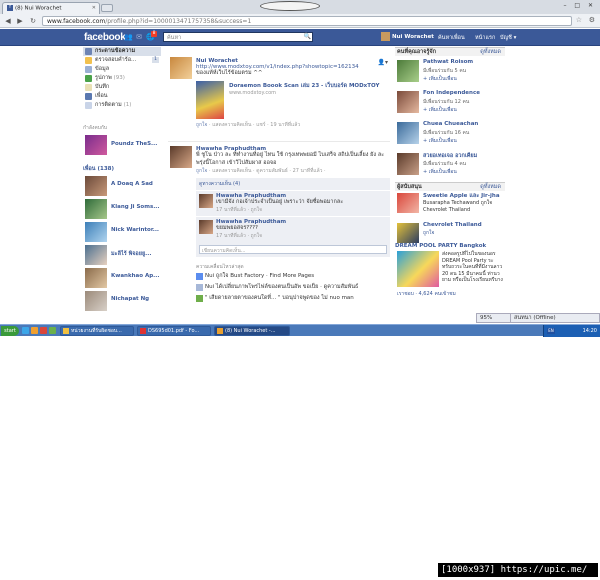  Describe the element at coordinates (122, 105) in the screenshot. I see `sidebar-item-subscriptions: การติดตาม (1)` at that location.